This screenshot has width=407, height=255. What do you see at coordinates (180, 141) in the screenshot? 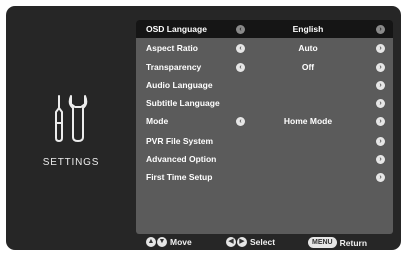
I see `menu-item-label: PVR File System` at bounding box center [180, 141].